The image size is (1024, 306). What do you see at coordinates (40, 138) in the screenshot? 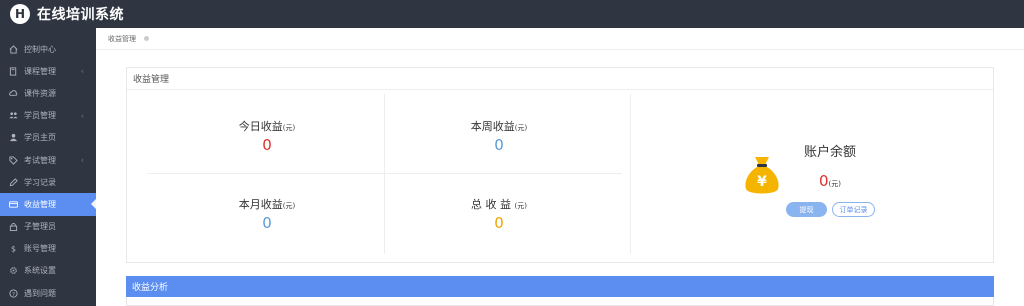
I see `sidebar-item-label: 学员主页` at bounding box center [40, 138].